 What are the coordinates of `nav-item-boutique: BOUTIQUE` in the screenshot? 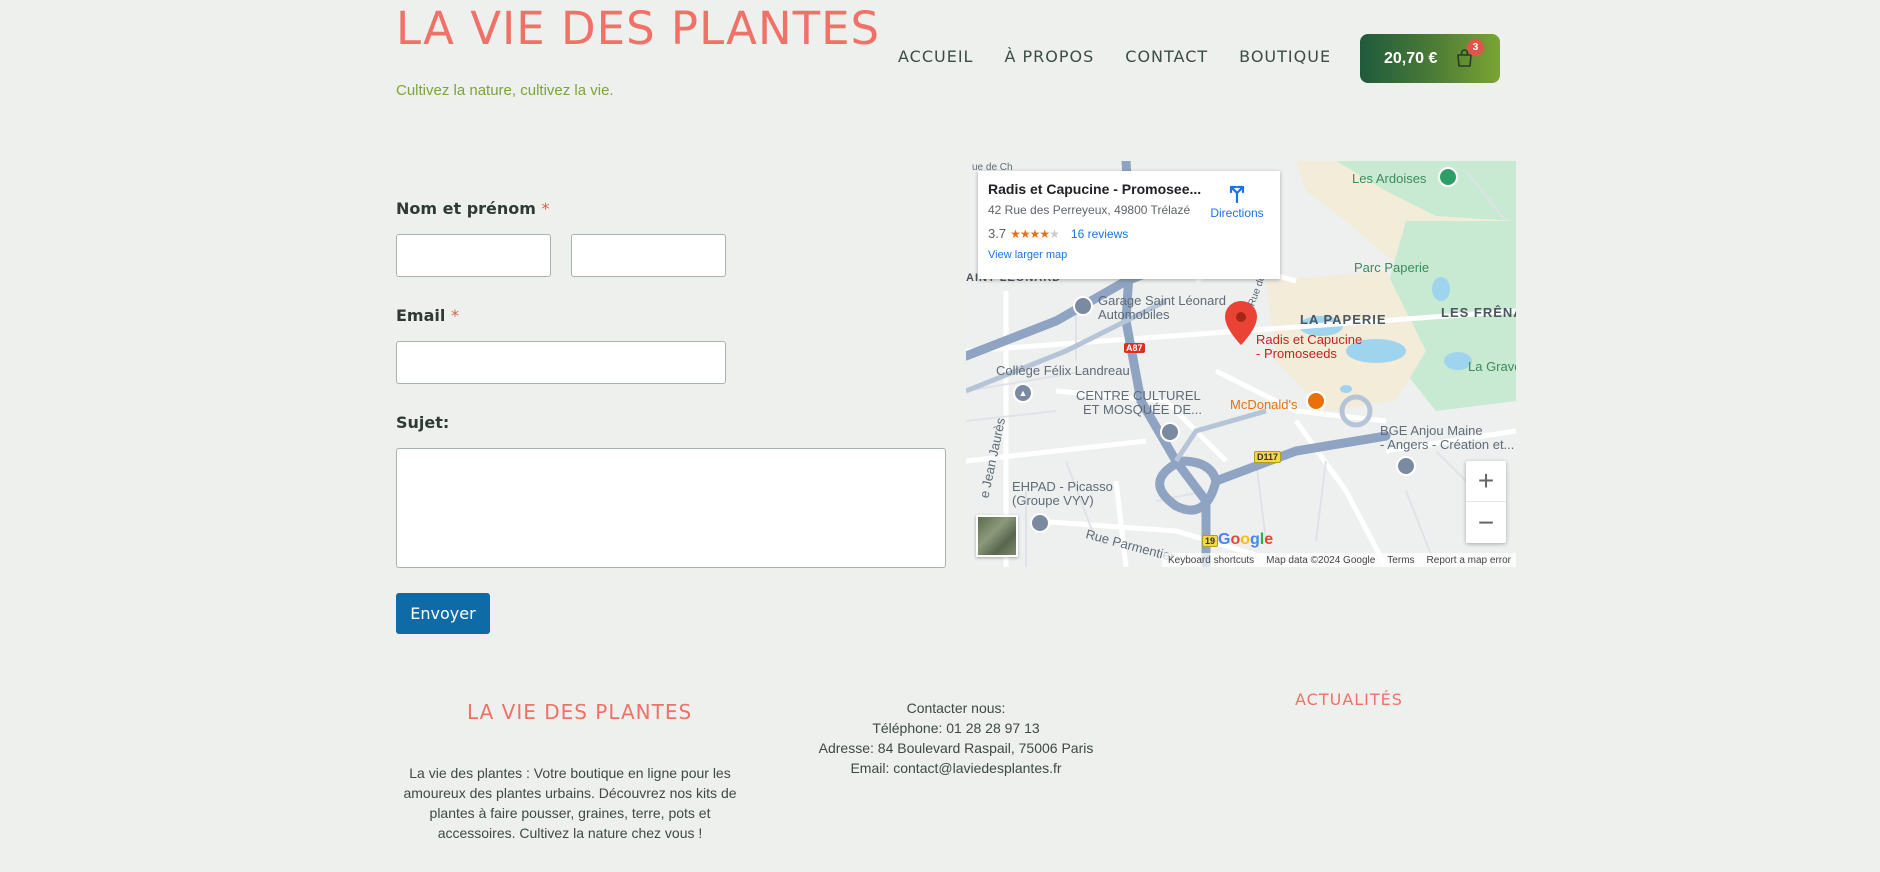 It's located at (1285, 56).